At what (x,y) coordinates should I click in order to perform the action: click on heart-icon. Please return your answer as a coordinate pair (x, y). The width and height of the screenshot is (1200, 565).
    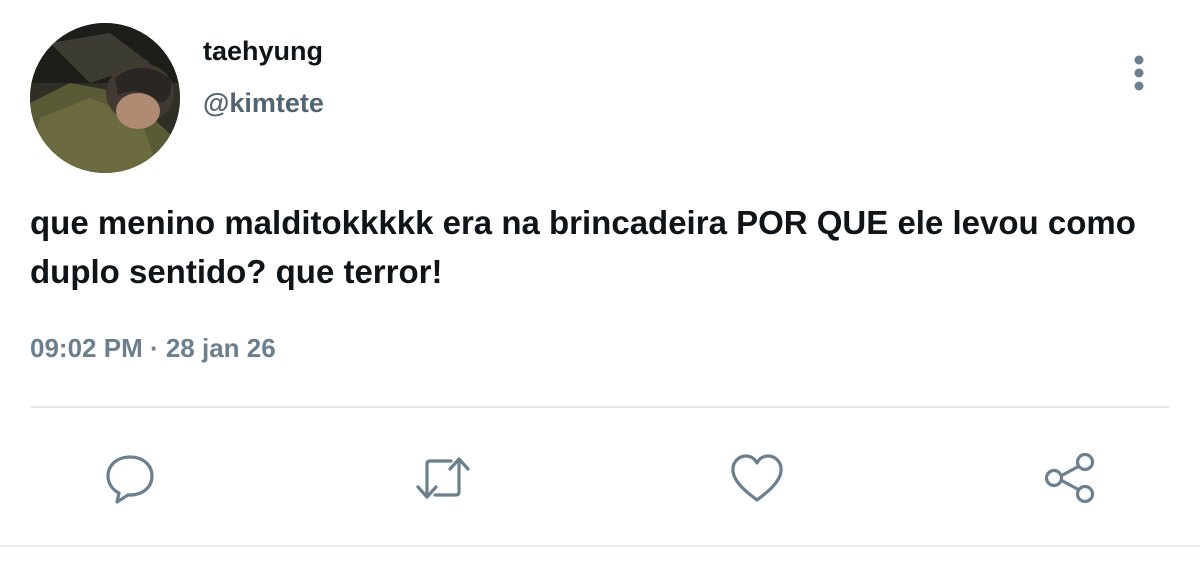
    Looking at the image, I should click on (757, 478).